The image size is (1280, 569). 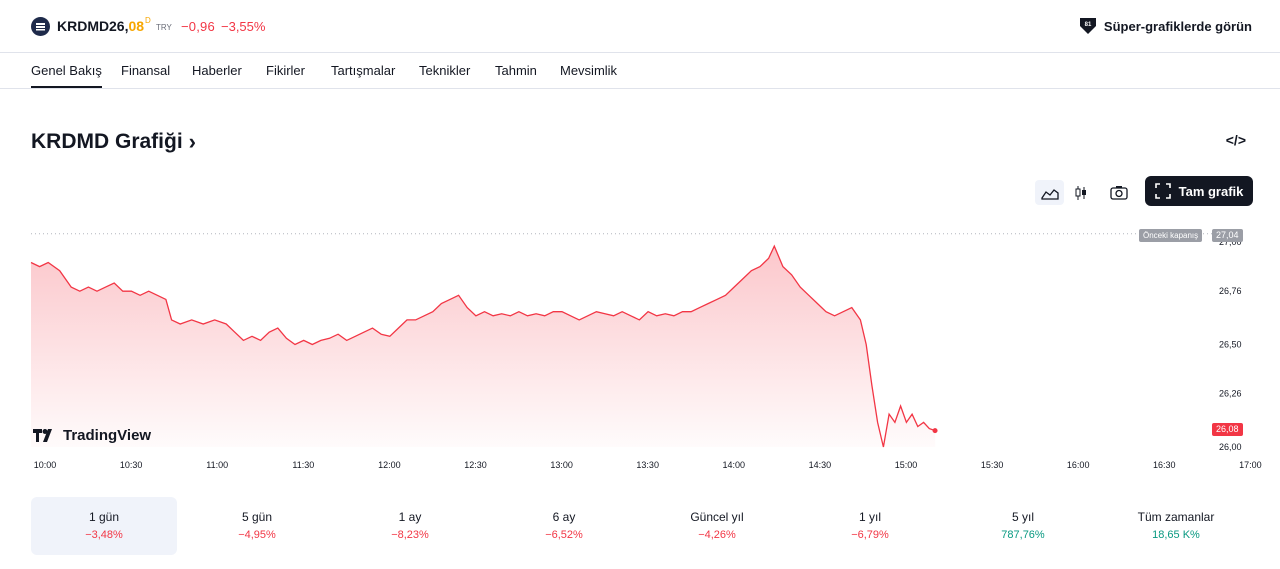 What do you see at coordinates (192, 141) in the screenshot?
I see `chevron-right-icon: ›` at bounding box center [192, 141].